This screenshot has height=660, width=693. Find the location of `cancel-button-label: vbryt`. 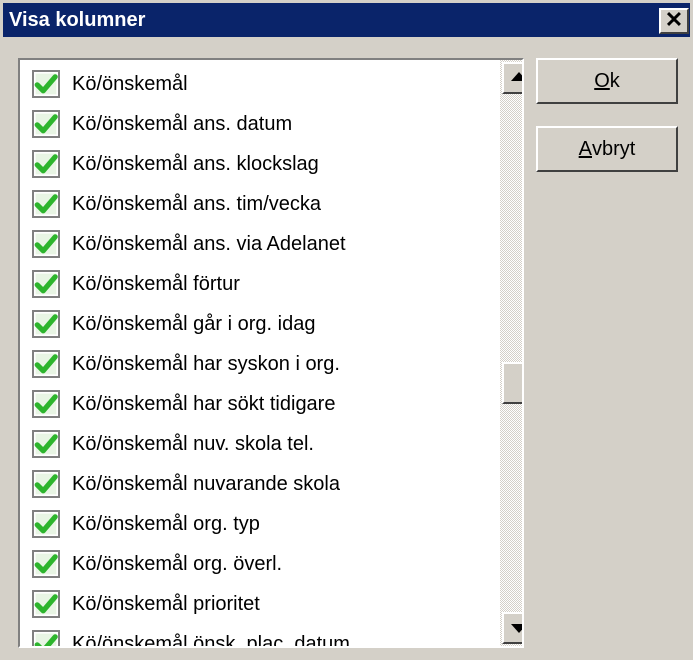

cancel-button-label: vbryt is located at coordinates (614, 148).